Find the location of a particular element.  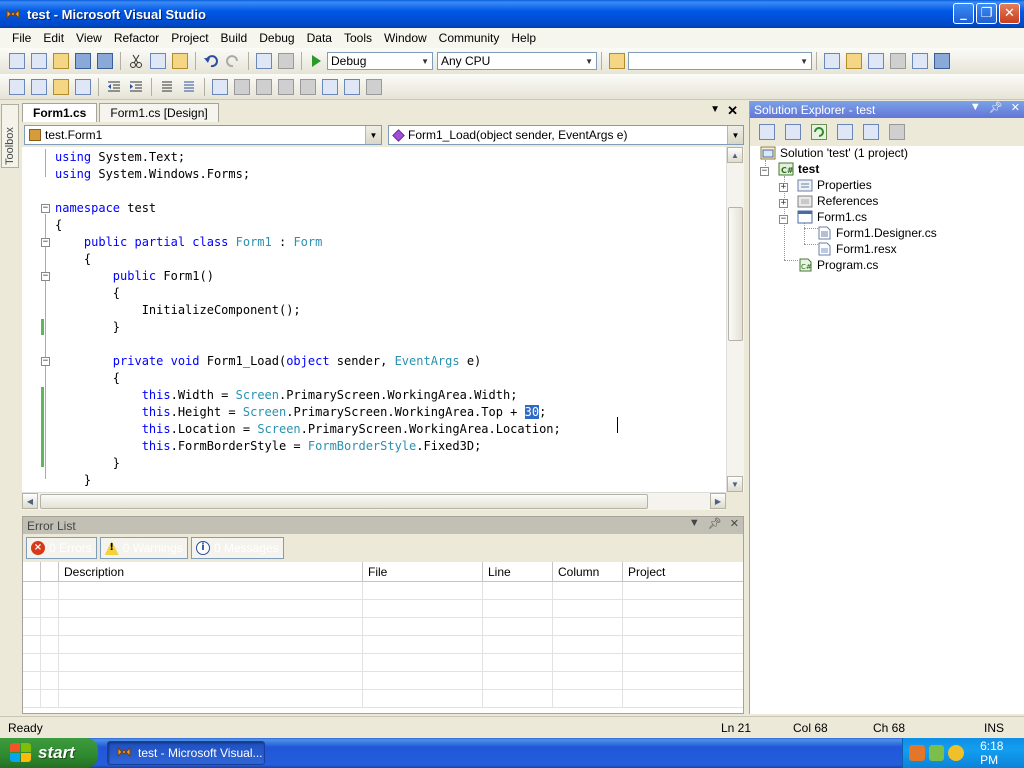

editor-vertical-scrollbar: ▲ ▼ is located at coordinates (735, 319).